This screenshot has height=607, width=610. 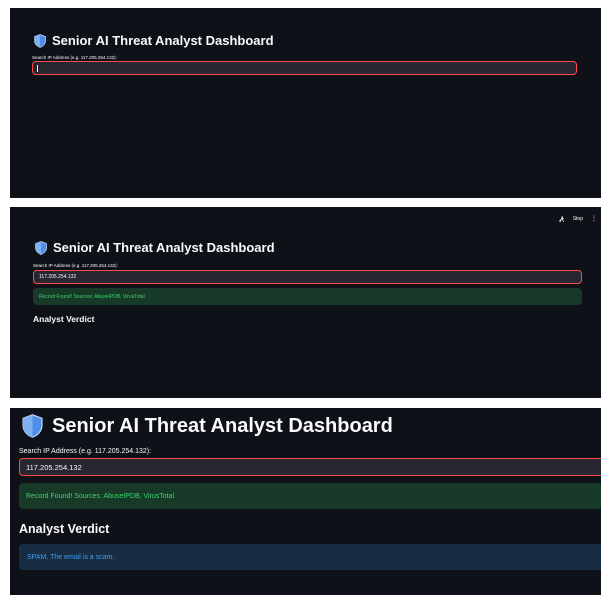 What do you see at coordinates (594, 219) in the screenshot?
I see `kebab-menu-icon: ⋮` at bounding box center [594, 219].